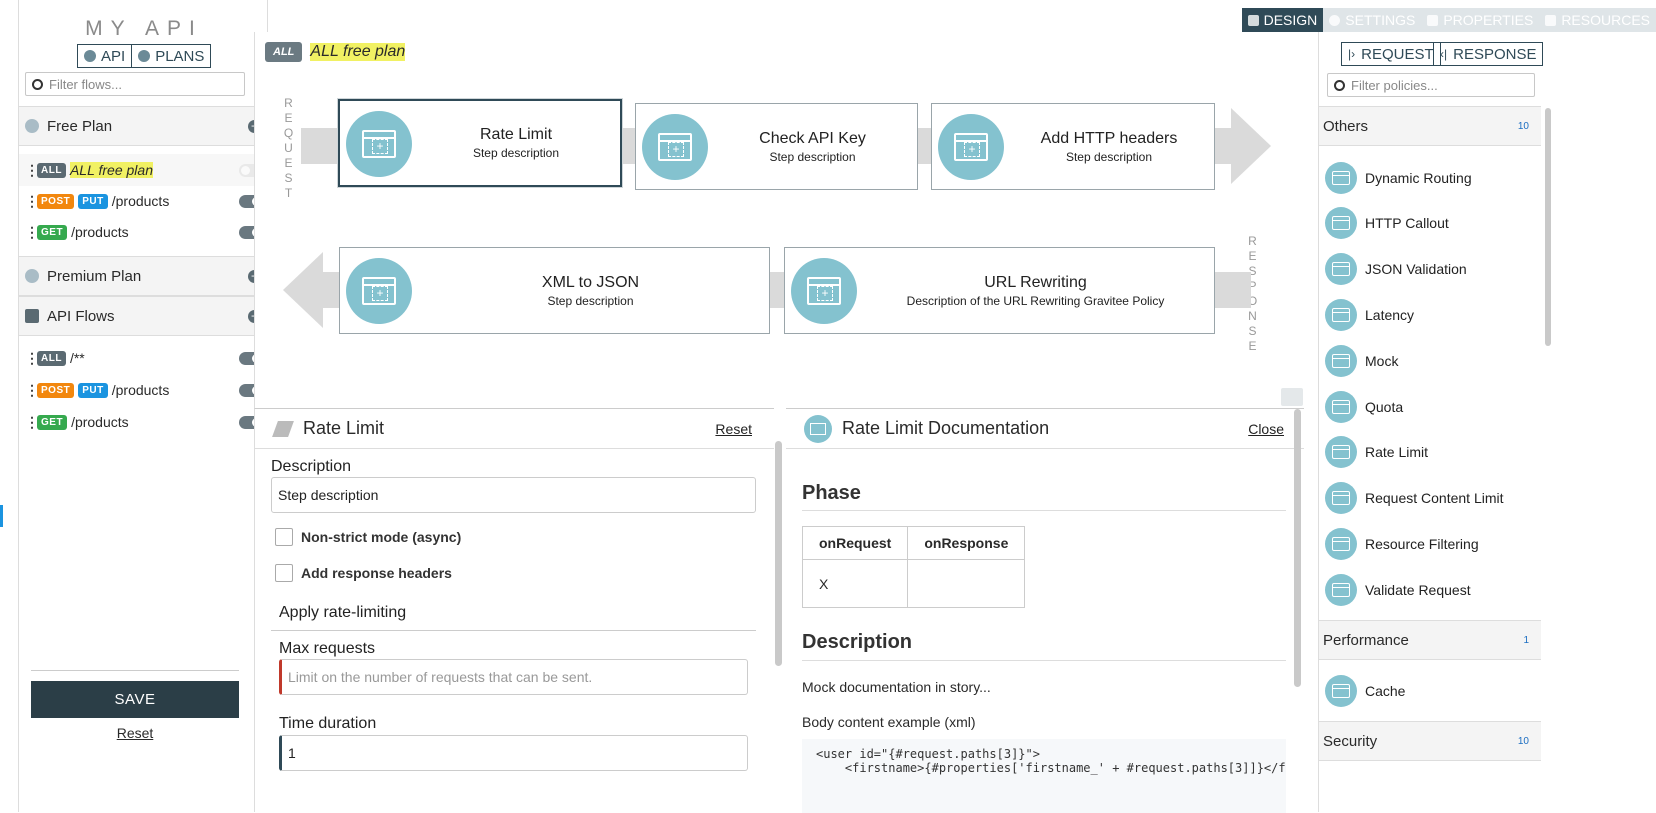  I want to click on request-label: REQUEST, so click(289, 148).